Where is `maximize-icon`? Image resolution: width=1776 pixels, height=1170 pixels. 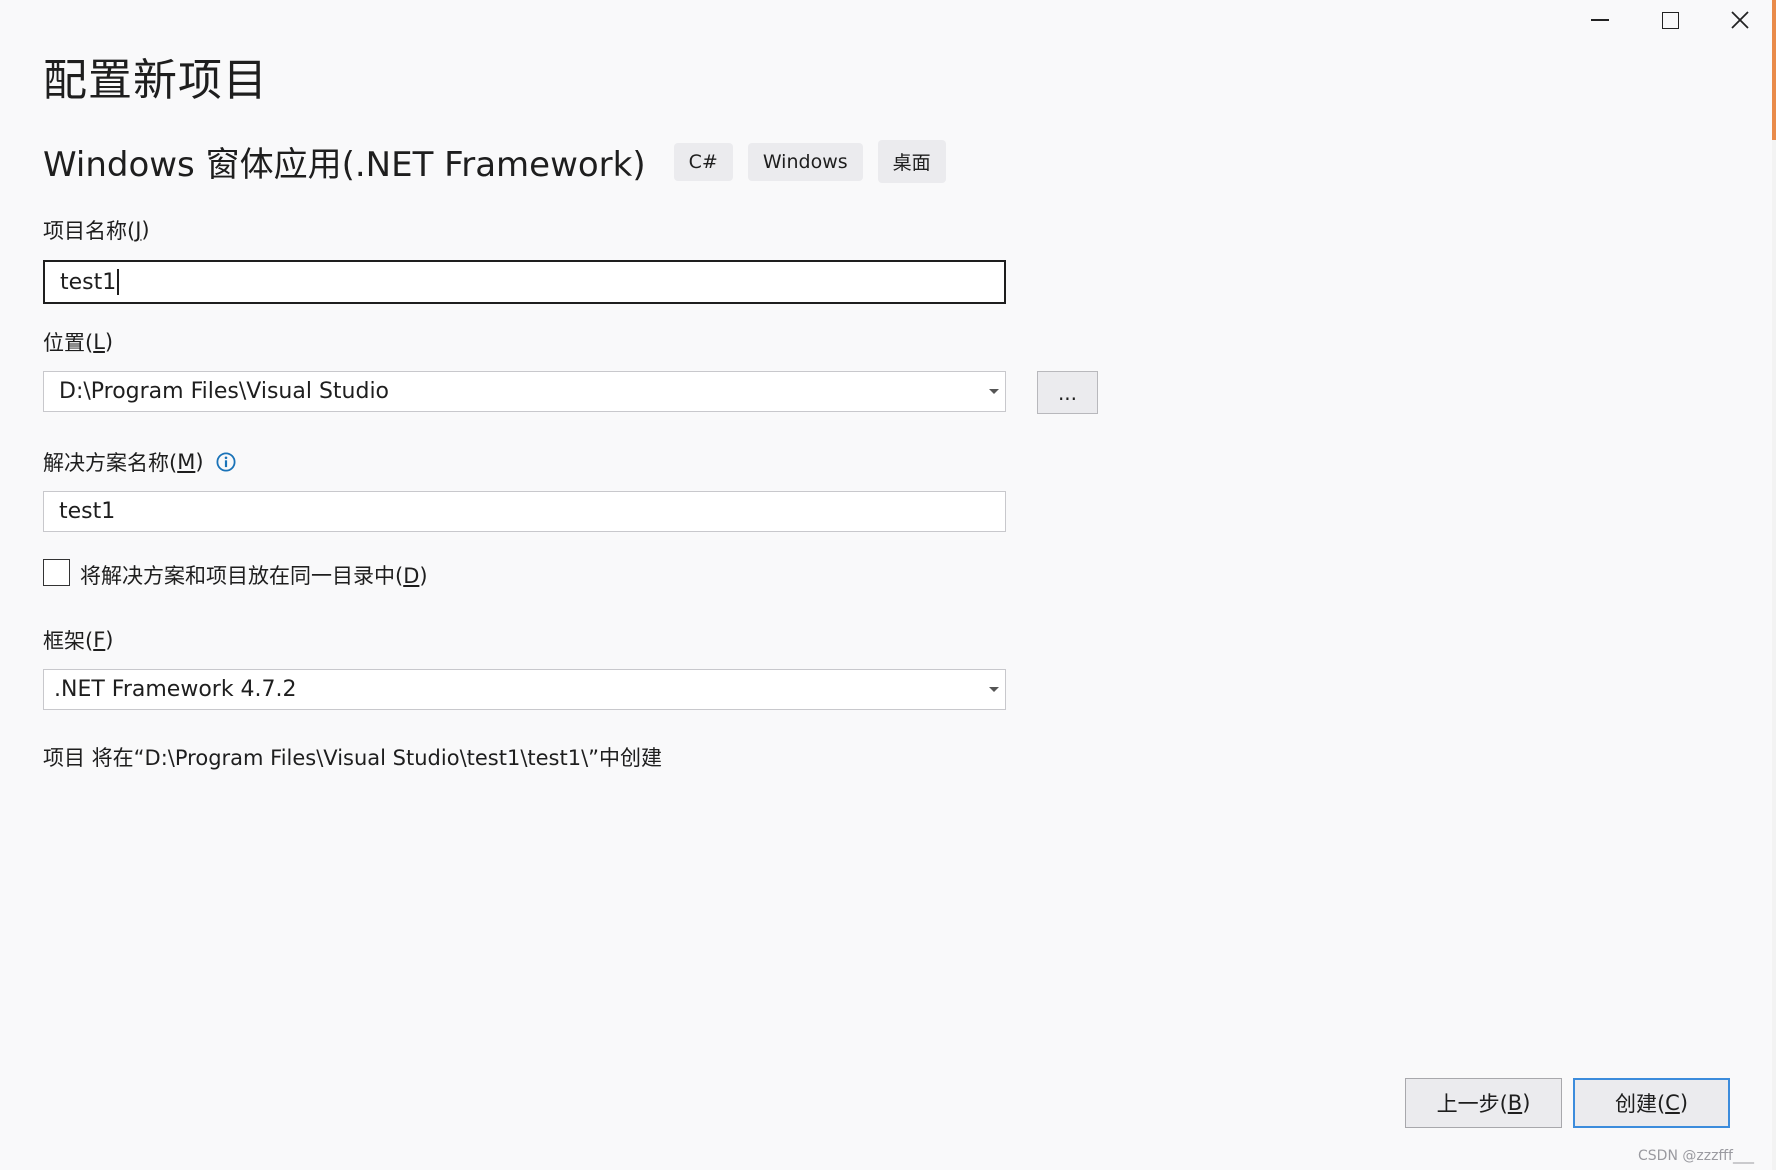 maximize-icon is located at coordinates (1670, 20).